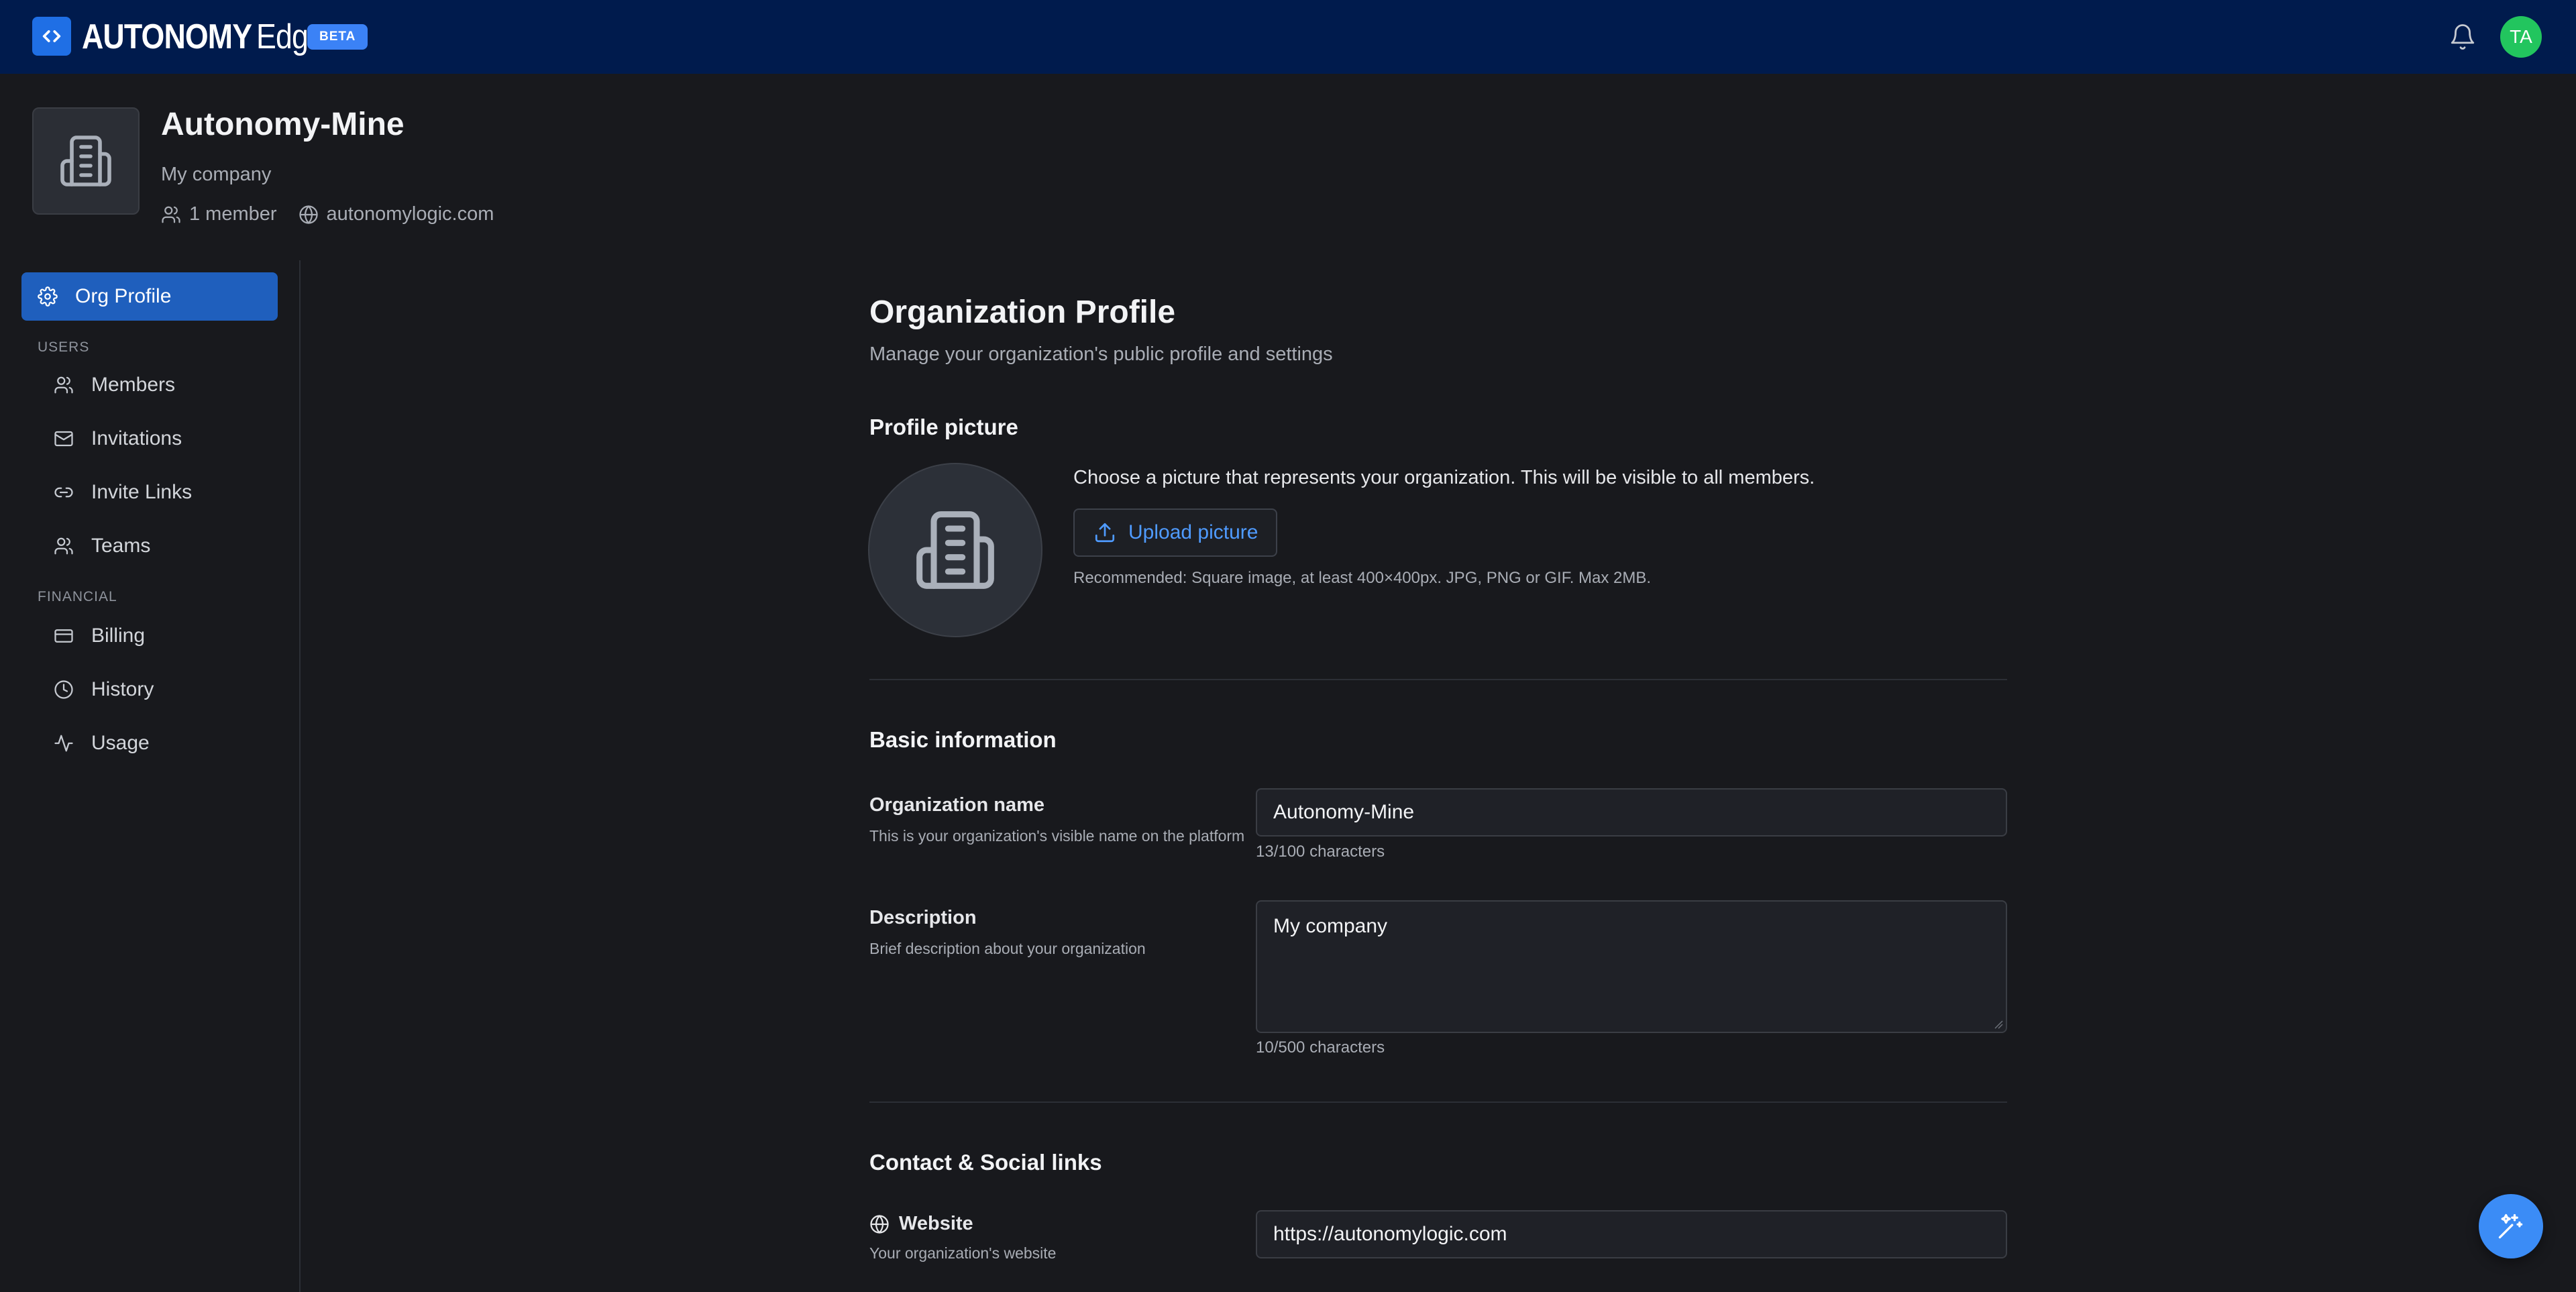  I want to click on sidebar-section-users: USERS, so click(64, 347).